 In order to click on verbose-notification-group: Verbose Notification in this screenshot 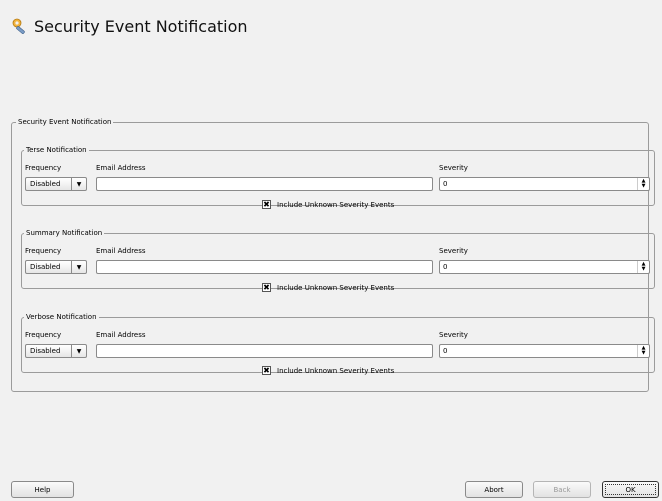, I will do `click(338, 343)`.